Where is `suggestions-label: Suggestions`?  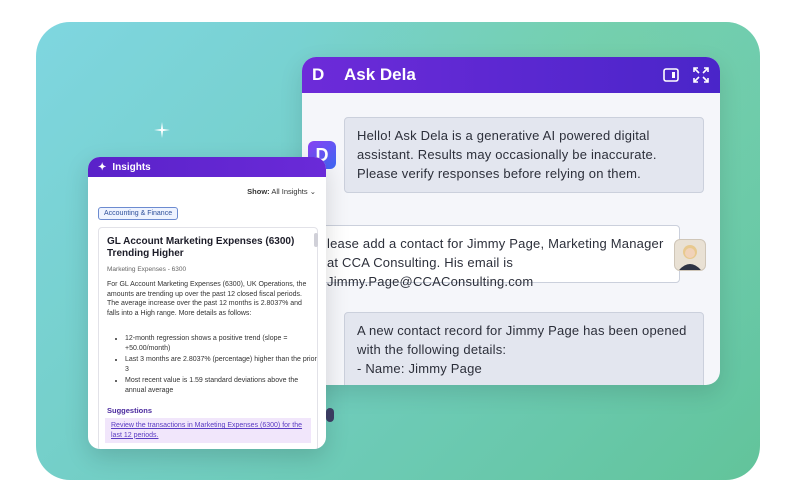 suggestions-label: Suggestions is located at coordinates (130, 410).